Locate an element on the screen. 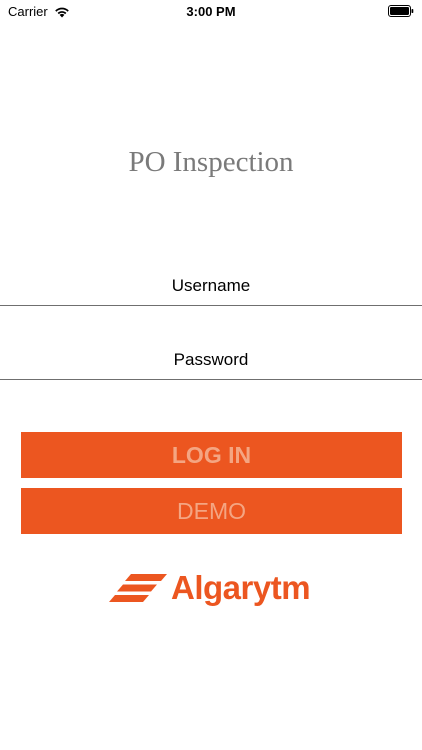  brand-logo: Algarytm is located at coordinates (212, 588).